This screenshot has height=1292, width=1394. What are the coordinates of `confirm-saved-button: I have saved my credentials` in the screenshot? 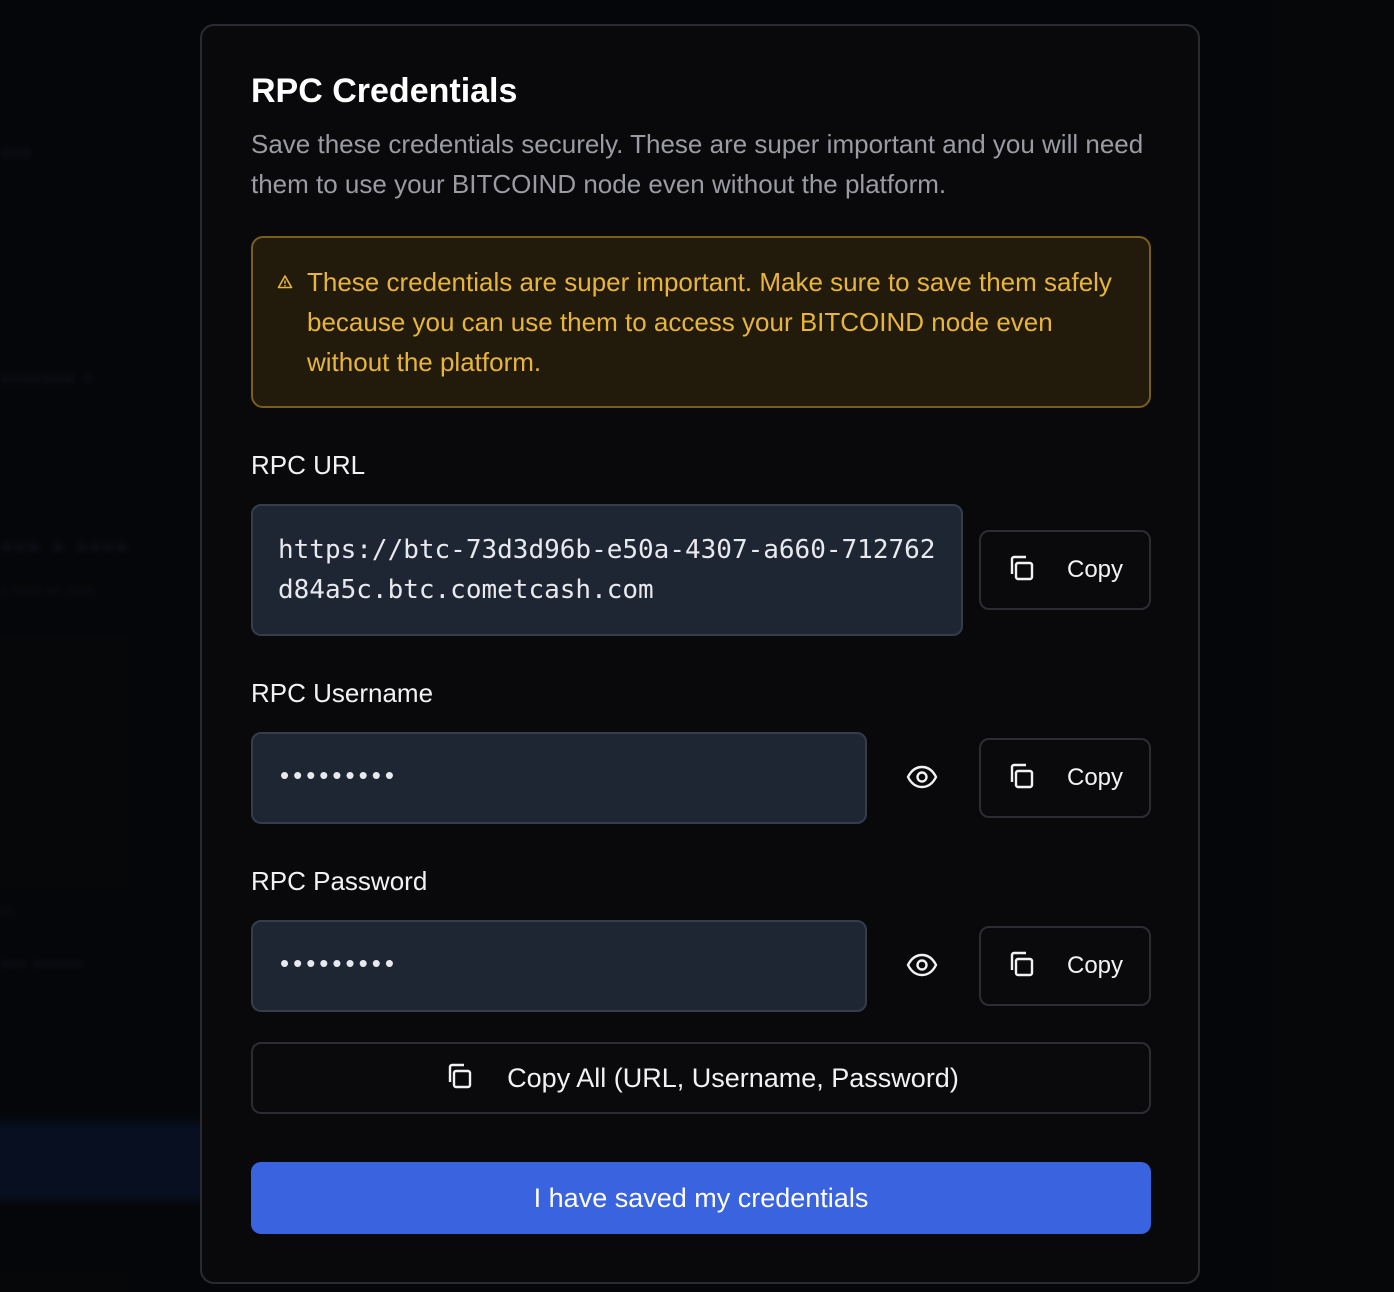 It's located at (701, 1198).